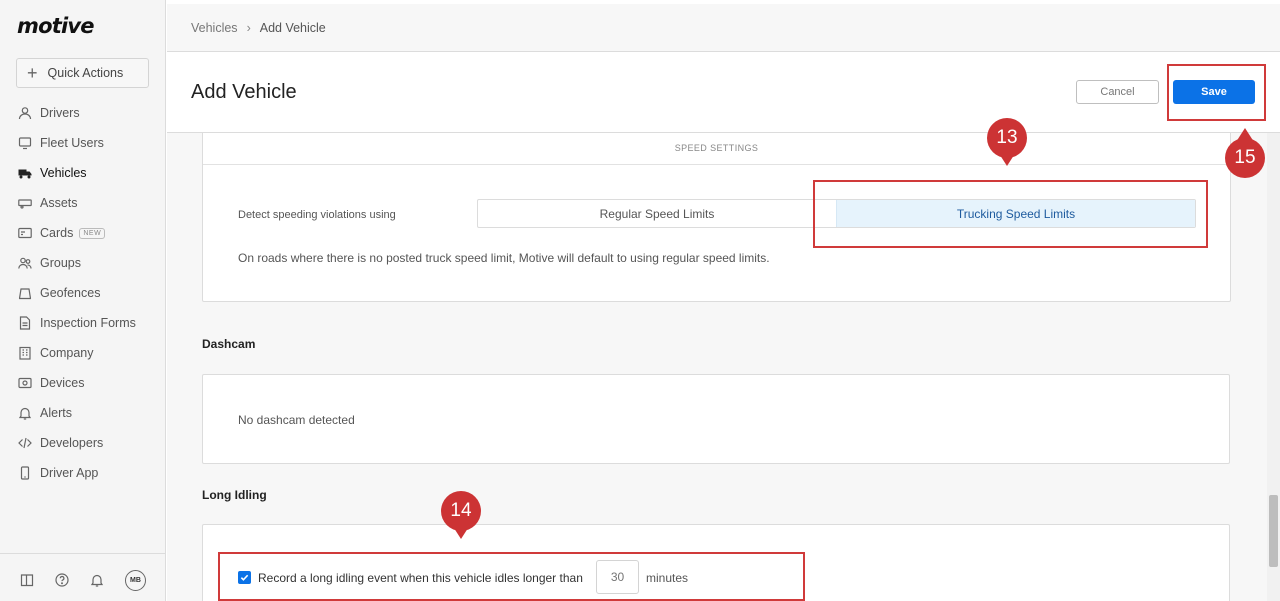 This screenshot has width=1280, height=601. I want to click on sidebar-item-geofences: Geofences, so click(83, 293).